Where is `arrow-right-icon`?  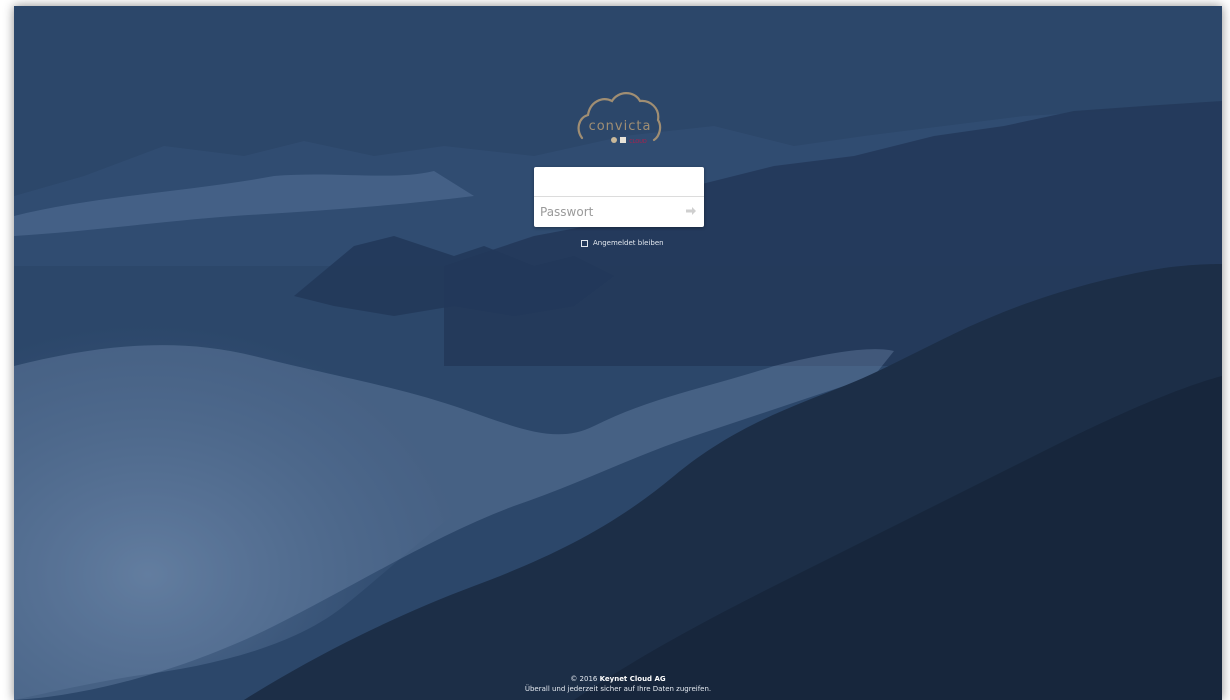 arrow-right-icon is located at coordinates (691, 211).